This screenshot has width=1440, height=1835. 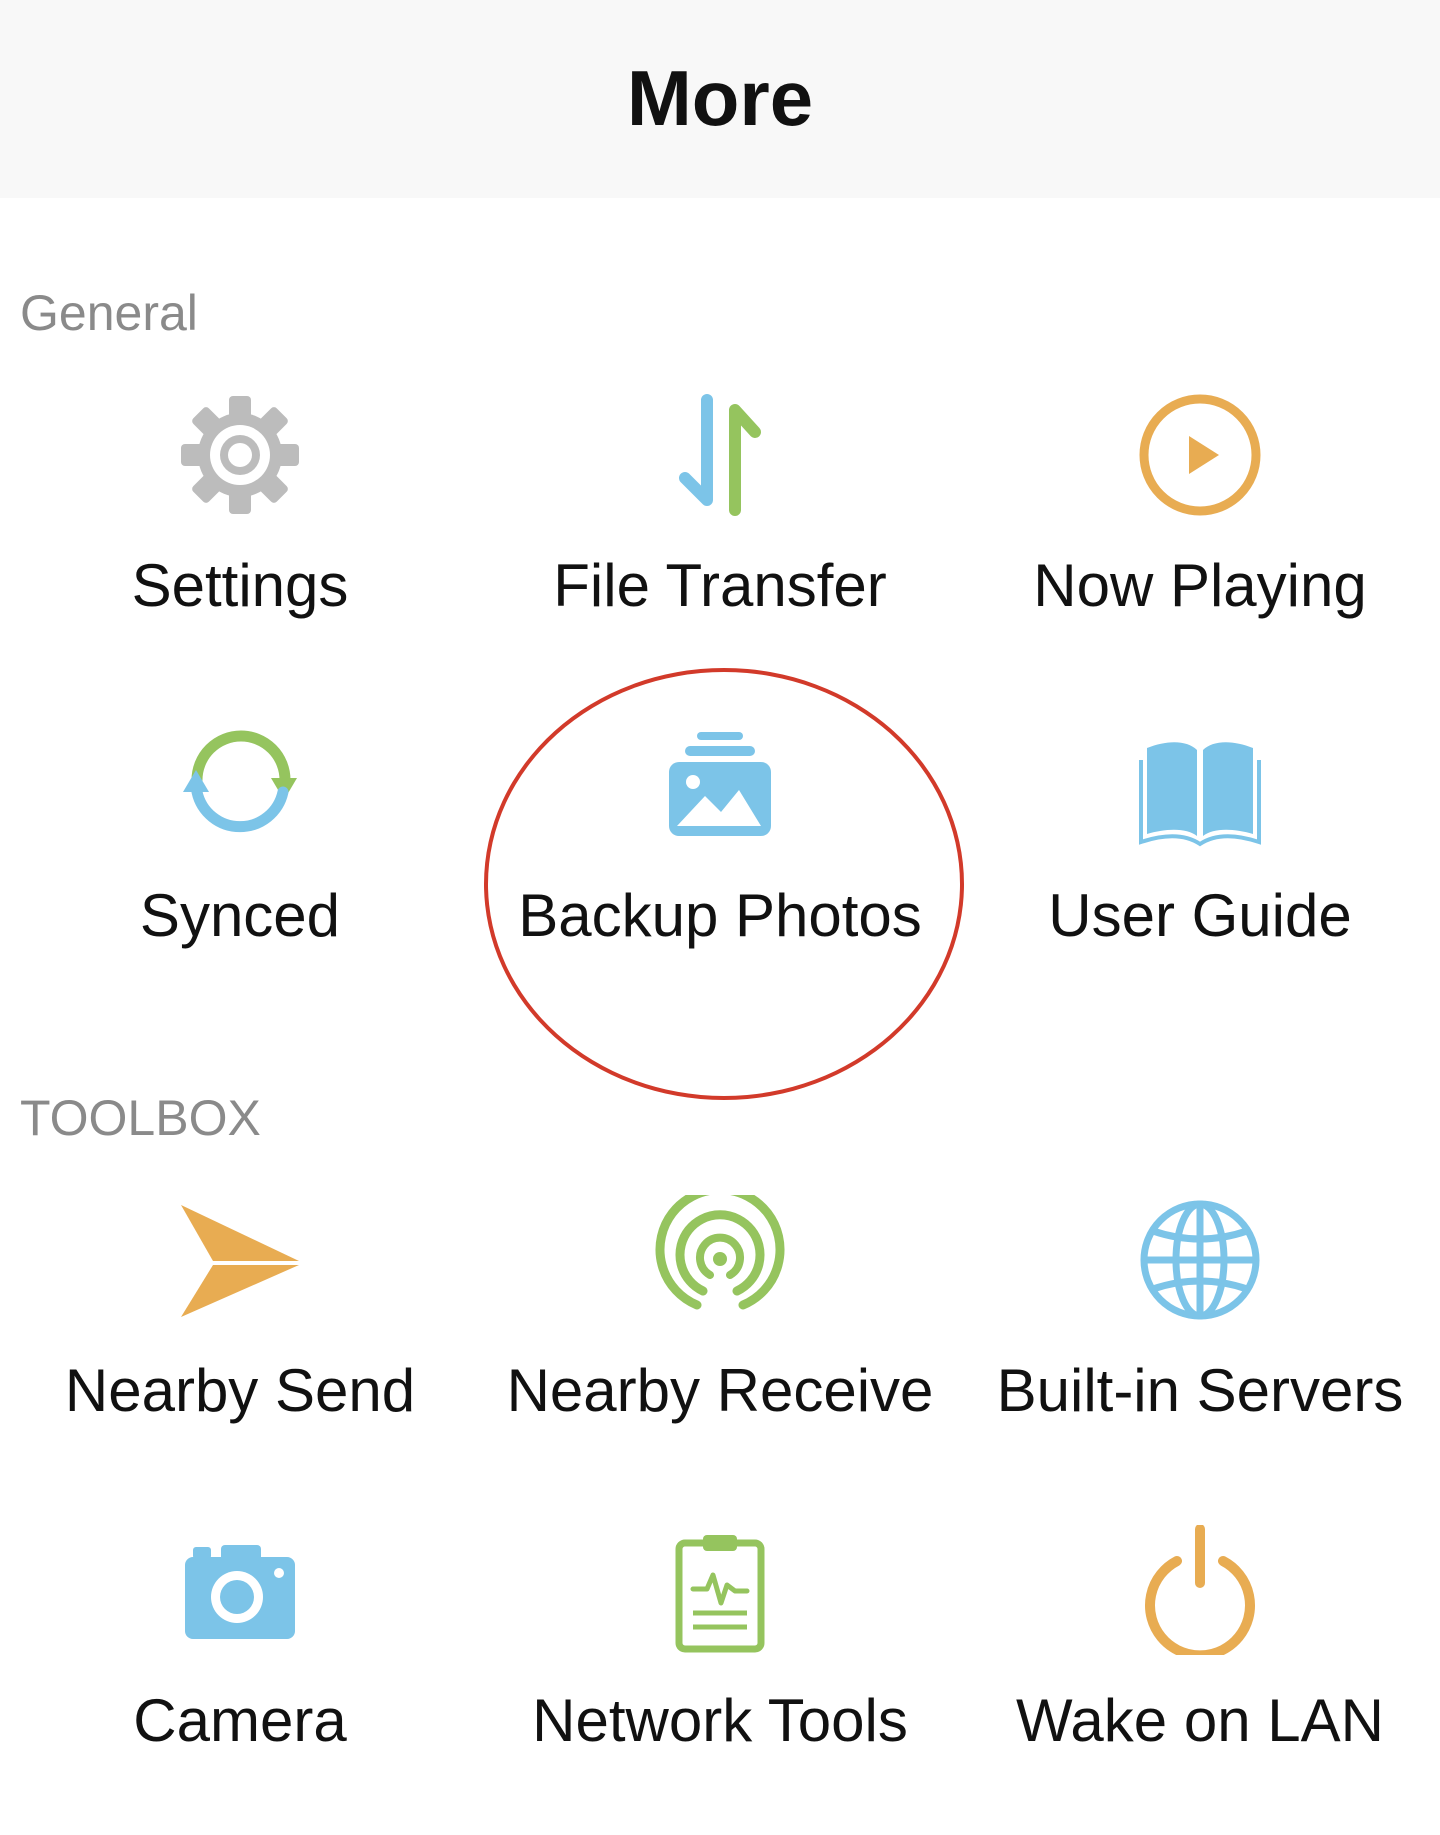 I want to click on tile-label: Network Tools, so click(x=720, y=1720).